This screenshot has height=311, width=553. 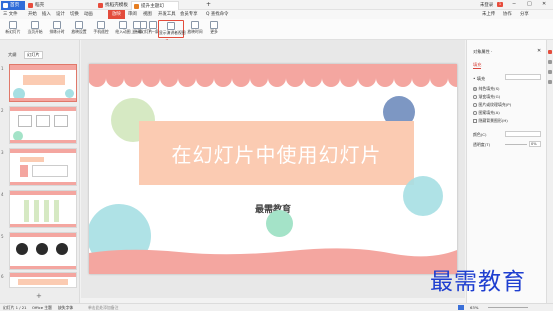 What do you see at coordinates (486, 89) in the screenshot?
I see `option-solid-fill: 纯色填充(S)` at bounding box center [486, 89].